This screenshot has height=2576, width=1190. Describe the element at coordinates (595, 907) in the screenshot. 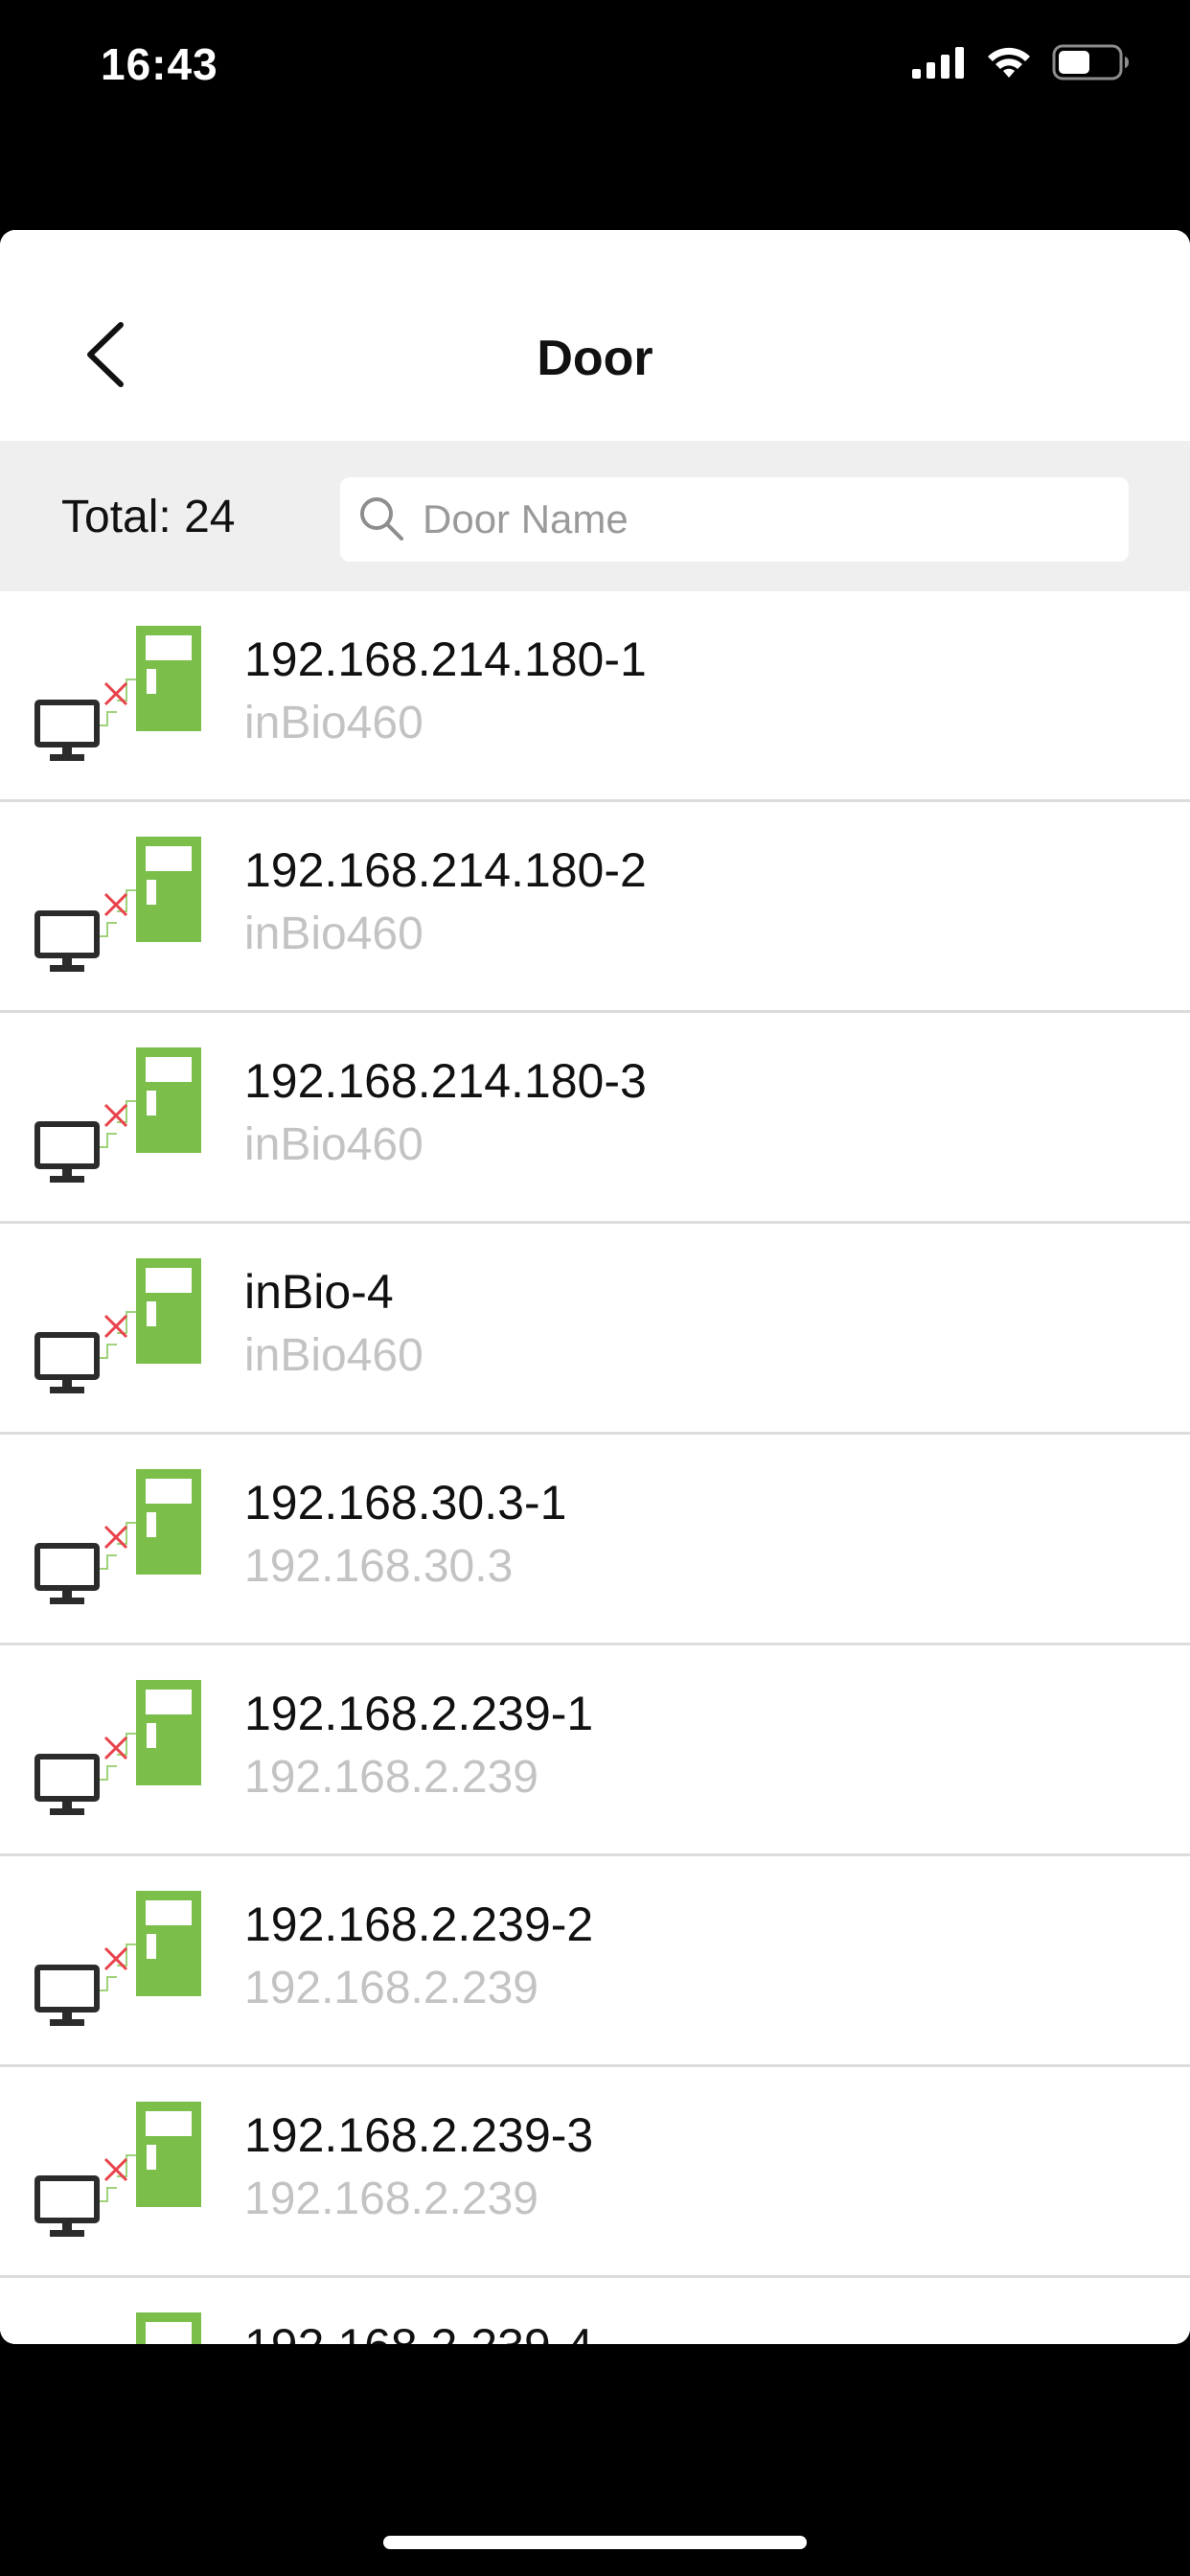

I see `door-row: 192.168.214.180-2 inBio460` at that location.